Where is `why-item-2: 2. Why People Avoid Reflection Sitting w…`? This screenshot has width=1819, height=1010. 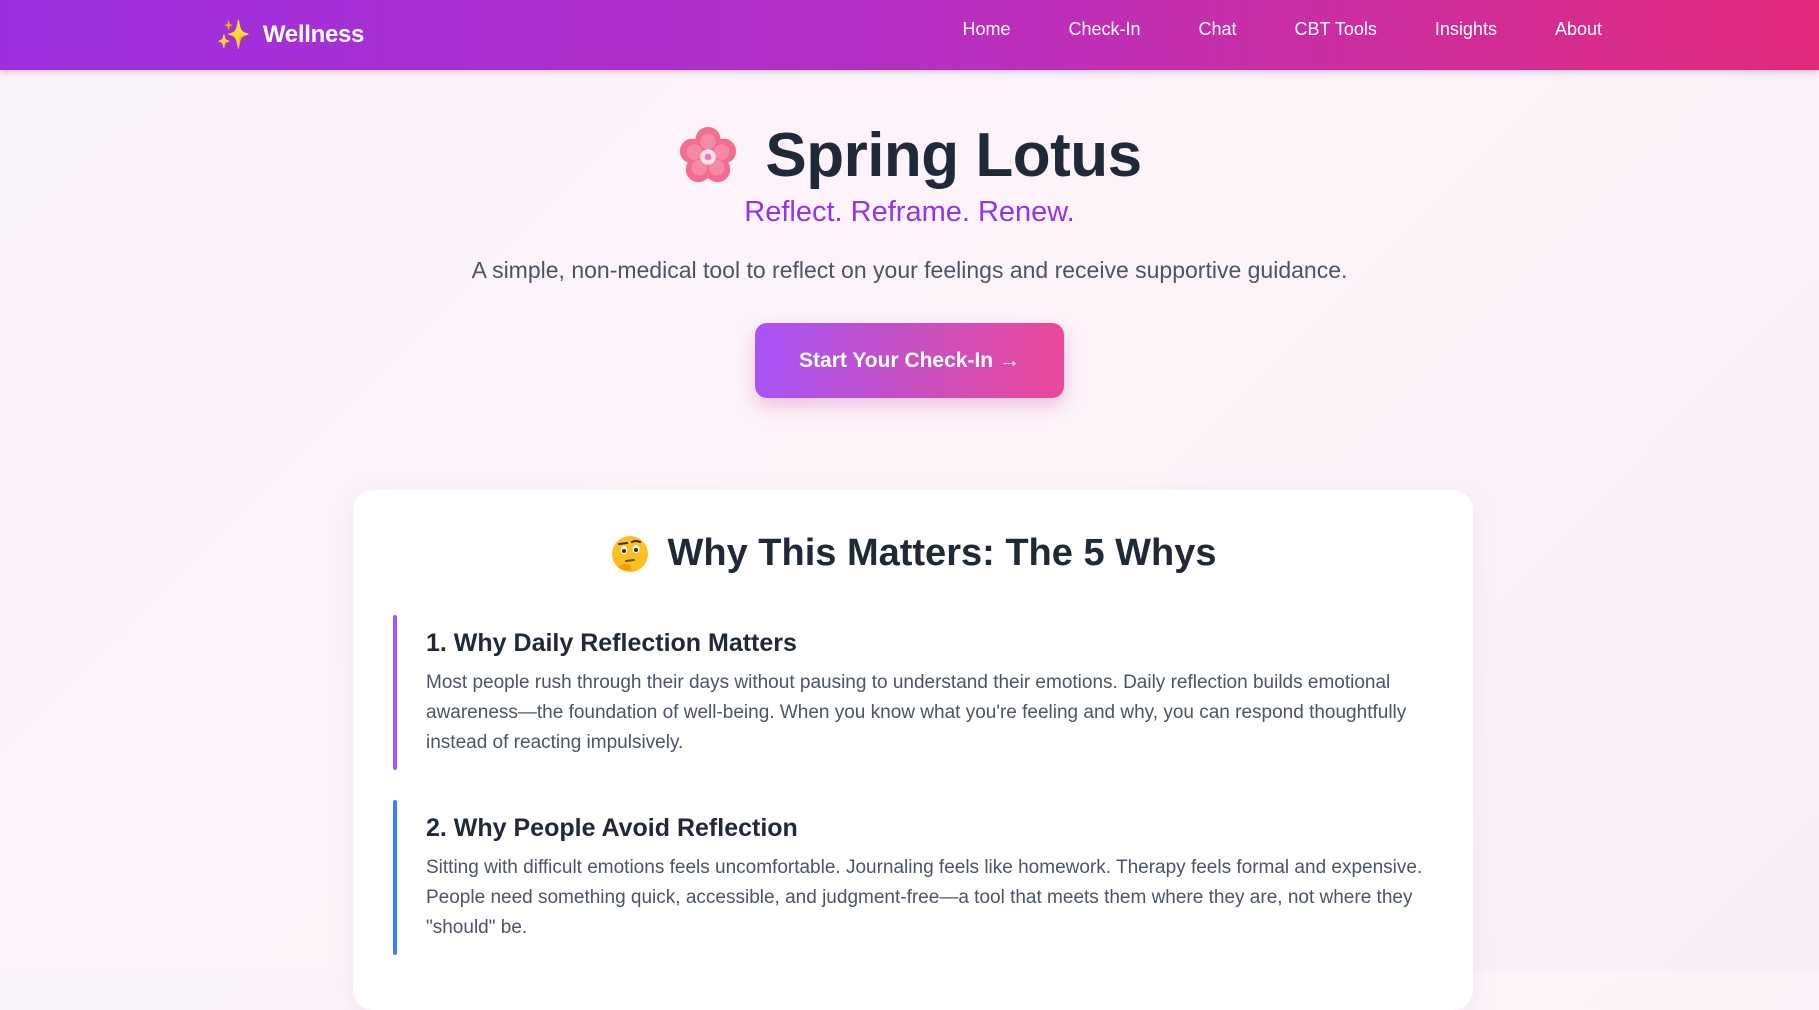 why-item-2: 2. Why People Avoid Reflection Sitting w… is located at coordinates (908, 877).